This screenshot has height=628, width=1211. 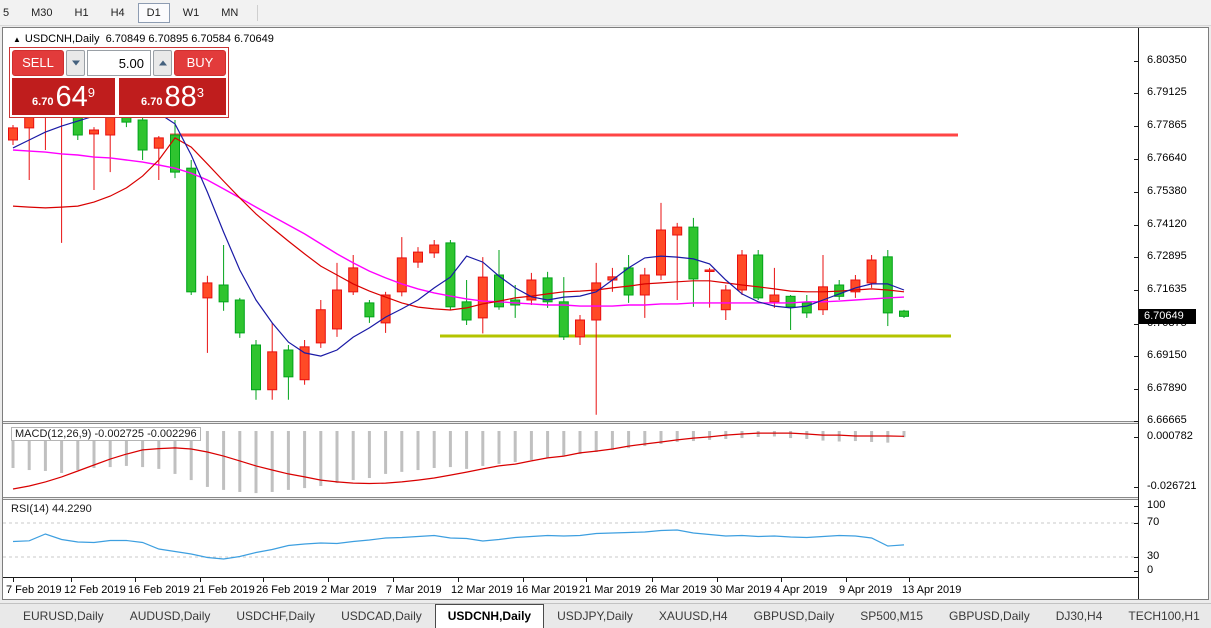 I want to click on sell-button: SELL, so click(x=38, y=63).